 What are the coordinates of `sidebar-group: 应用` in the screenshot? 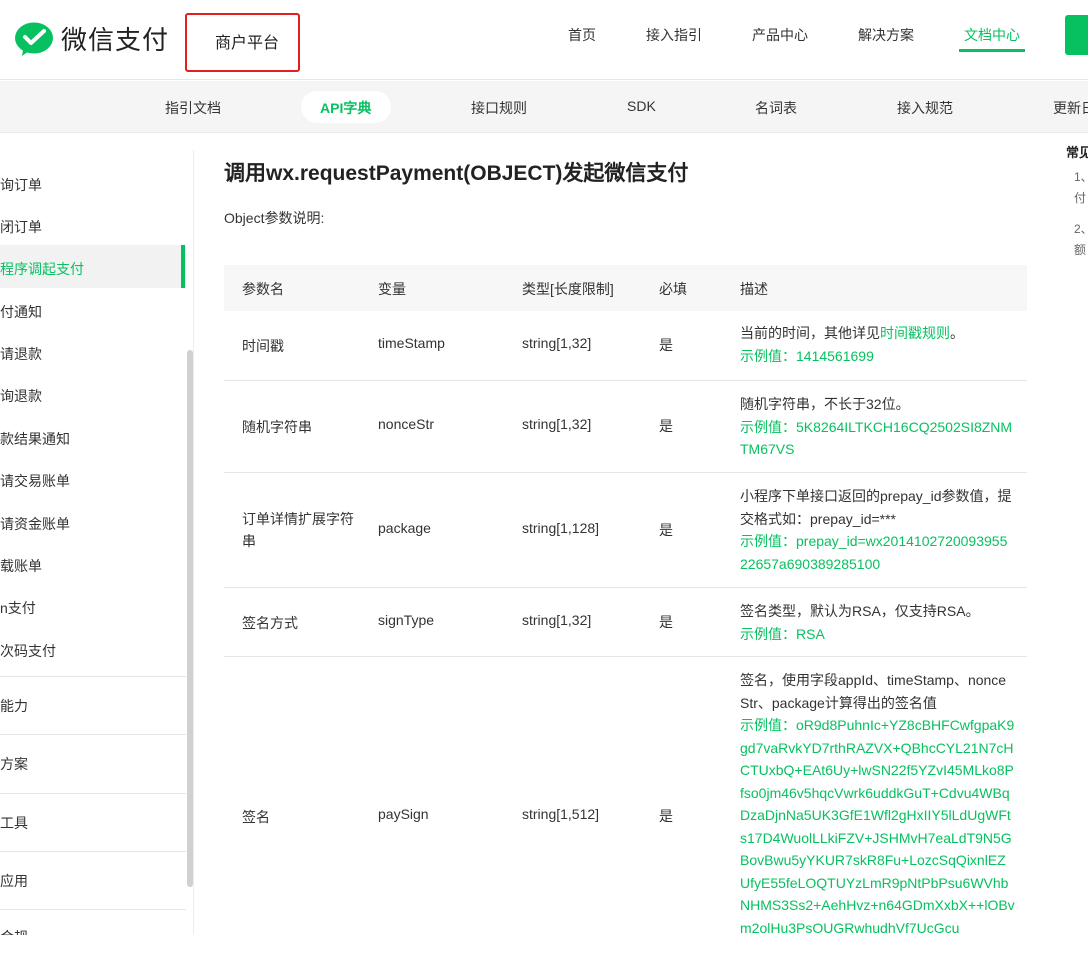 It's located at (14, 881).